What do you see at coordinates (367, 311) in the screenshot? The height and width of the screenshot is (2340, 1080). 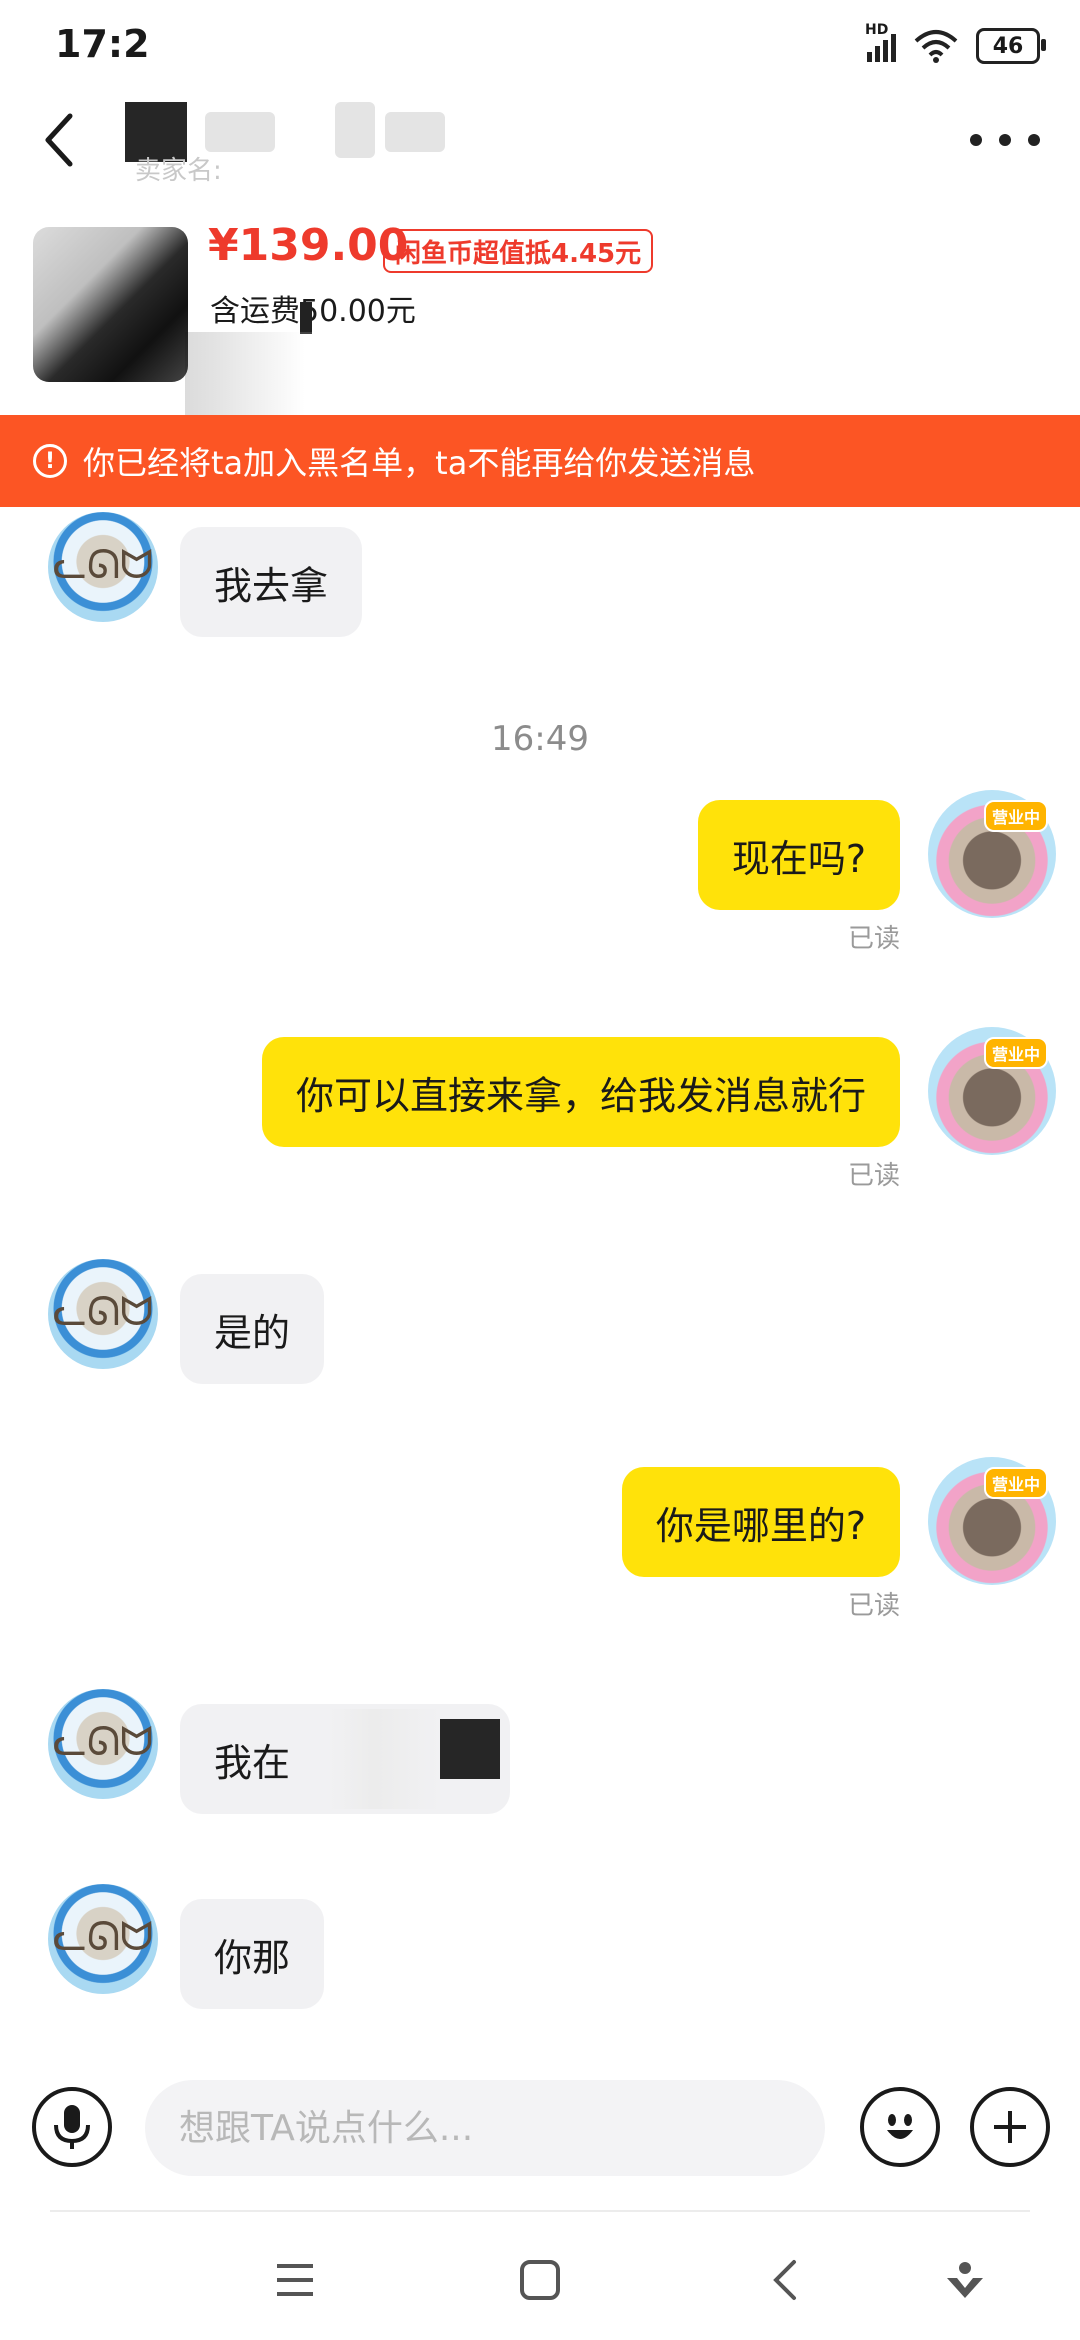 I see `shipping-suffix: 0.00元` at bounding box center [367, 311].